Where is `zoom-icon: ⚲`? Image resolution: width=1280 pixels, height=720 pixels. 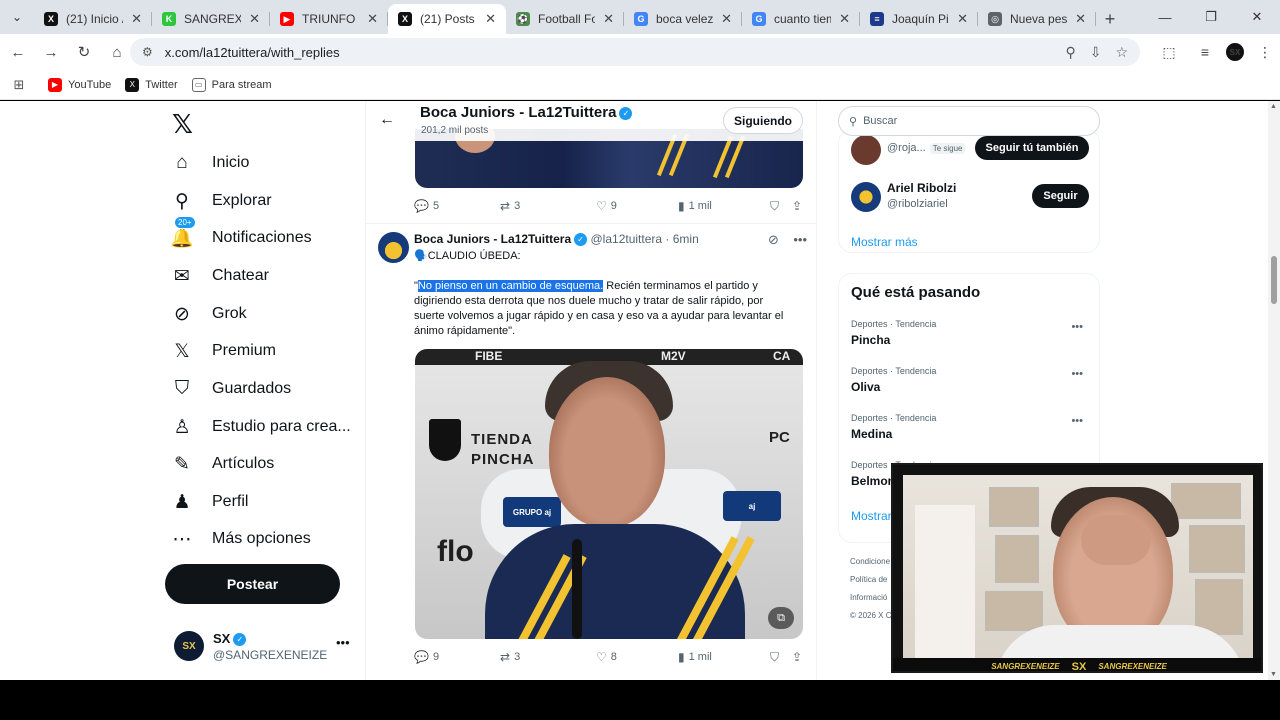 zoom-icon: ⚲ is located at coordinates (1070, 52).